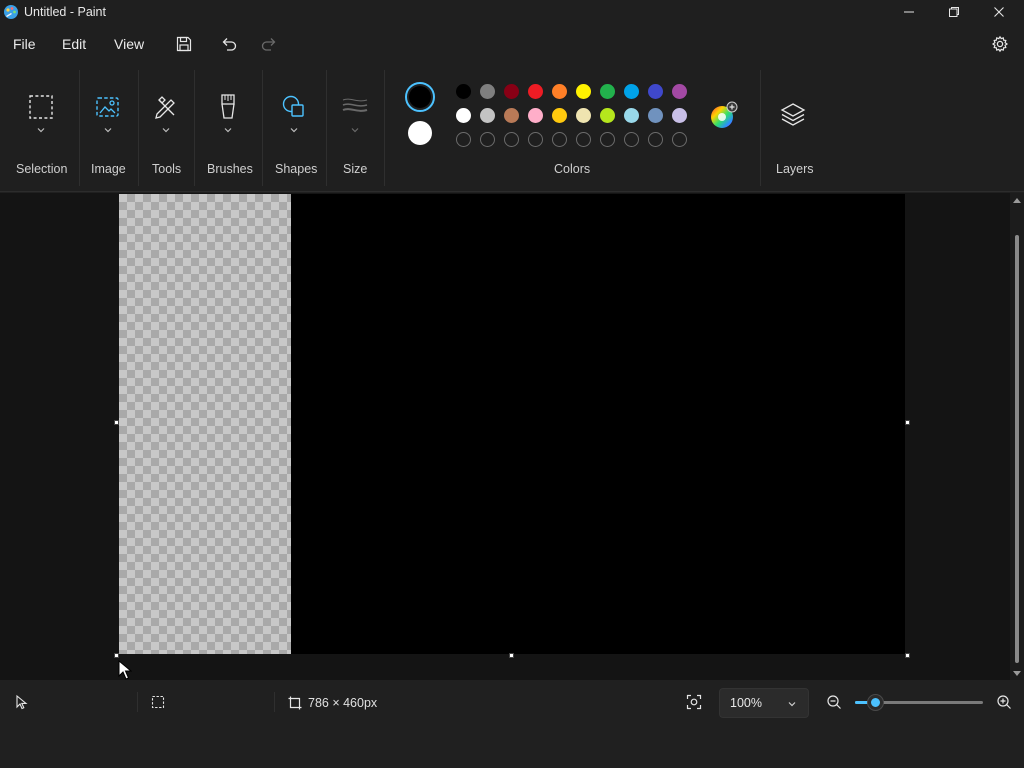 Image resolution: width=1024 pixels, height=768 pixels. I want to click on undo-icon, so click(229, 44).